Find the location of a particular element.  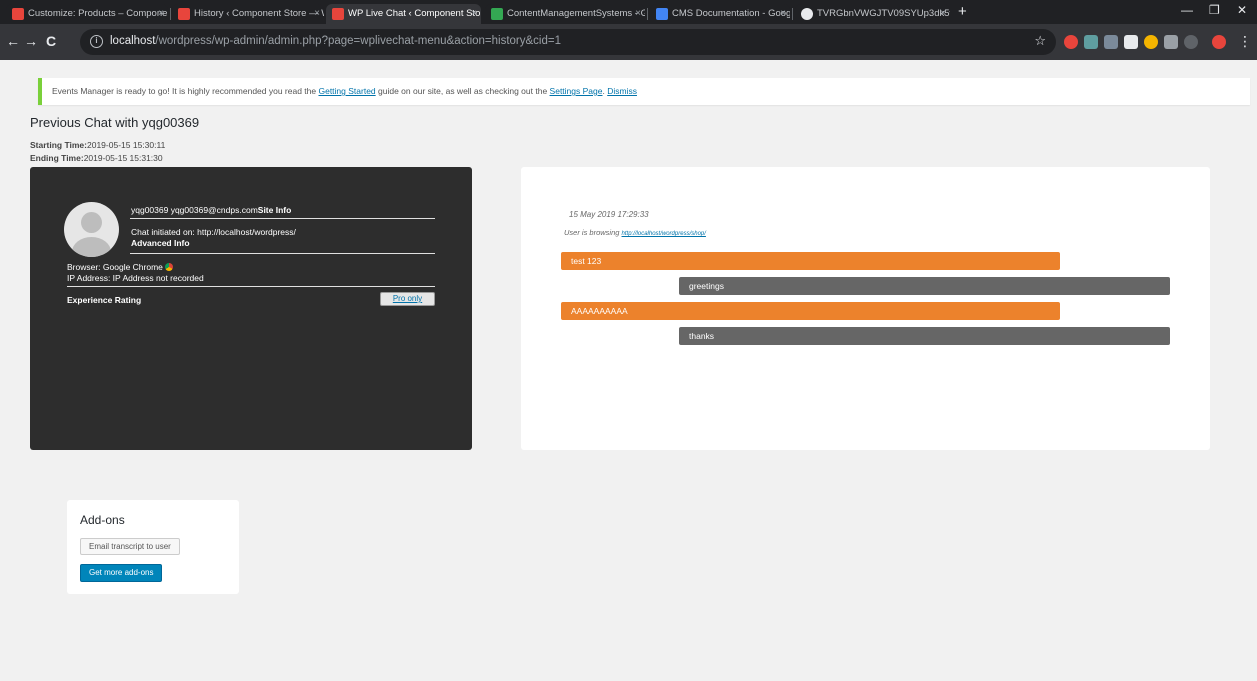

reload-icon: C is located at coordinates (51, 41).